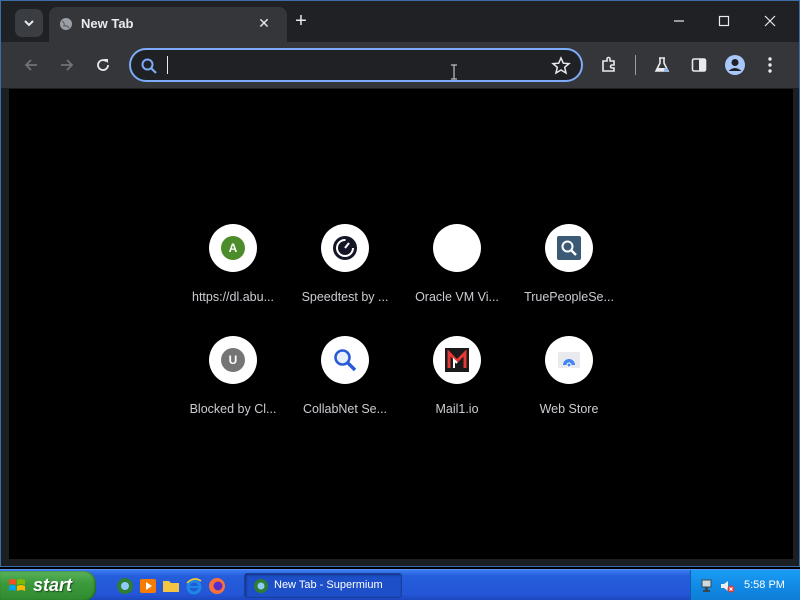 The width and height of the screenshot is (800, 600). I want to click on globe-icon, so click(66, 24).